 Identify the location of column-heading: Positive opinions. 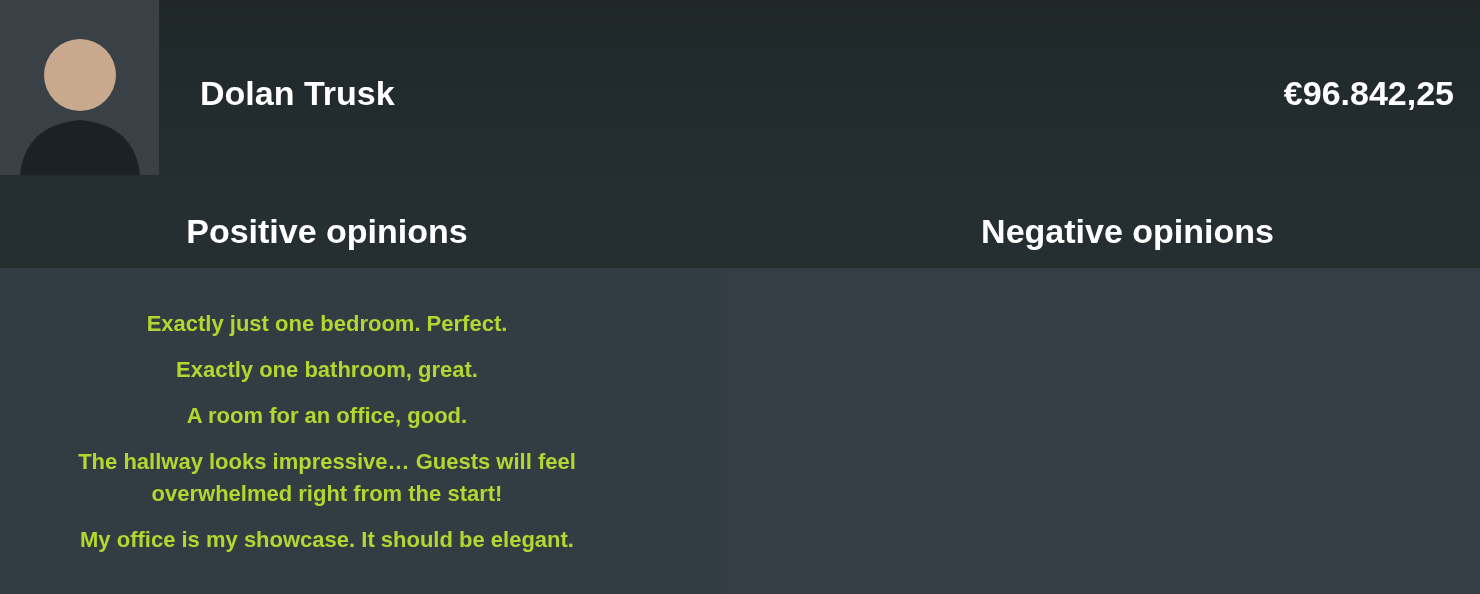
(327, 231).